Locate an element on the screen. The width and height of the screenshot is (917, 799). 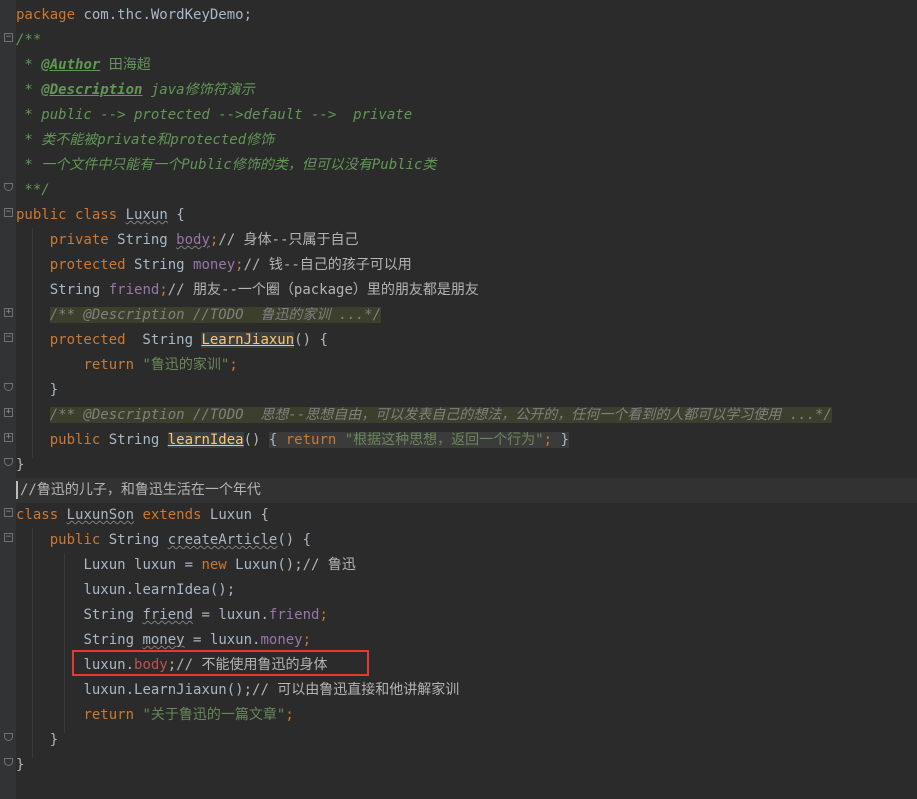
code-line: * 一个文件中只能有一个Public修饰的类，但可以没有Public类 is located at coordinates (226, 165).